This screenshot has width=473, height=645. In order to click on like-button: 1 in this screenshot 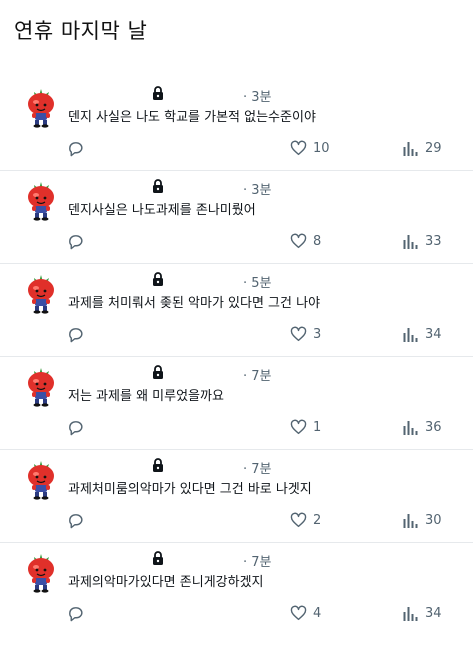, I will do `click(305, 427)`.